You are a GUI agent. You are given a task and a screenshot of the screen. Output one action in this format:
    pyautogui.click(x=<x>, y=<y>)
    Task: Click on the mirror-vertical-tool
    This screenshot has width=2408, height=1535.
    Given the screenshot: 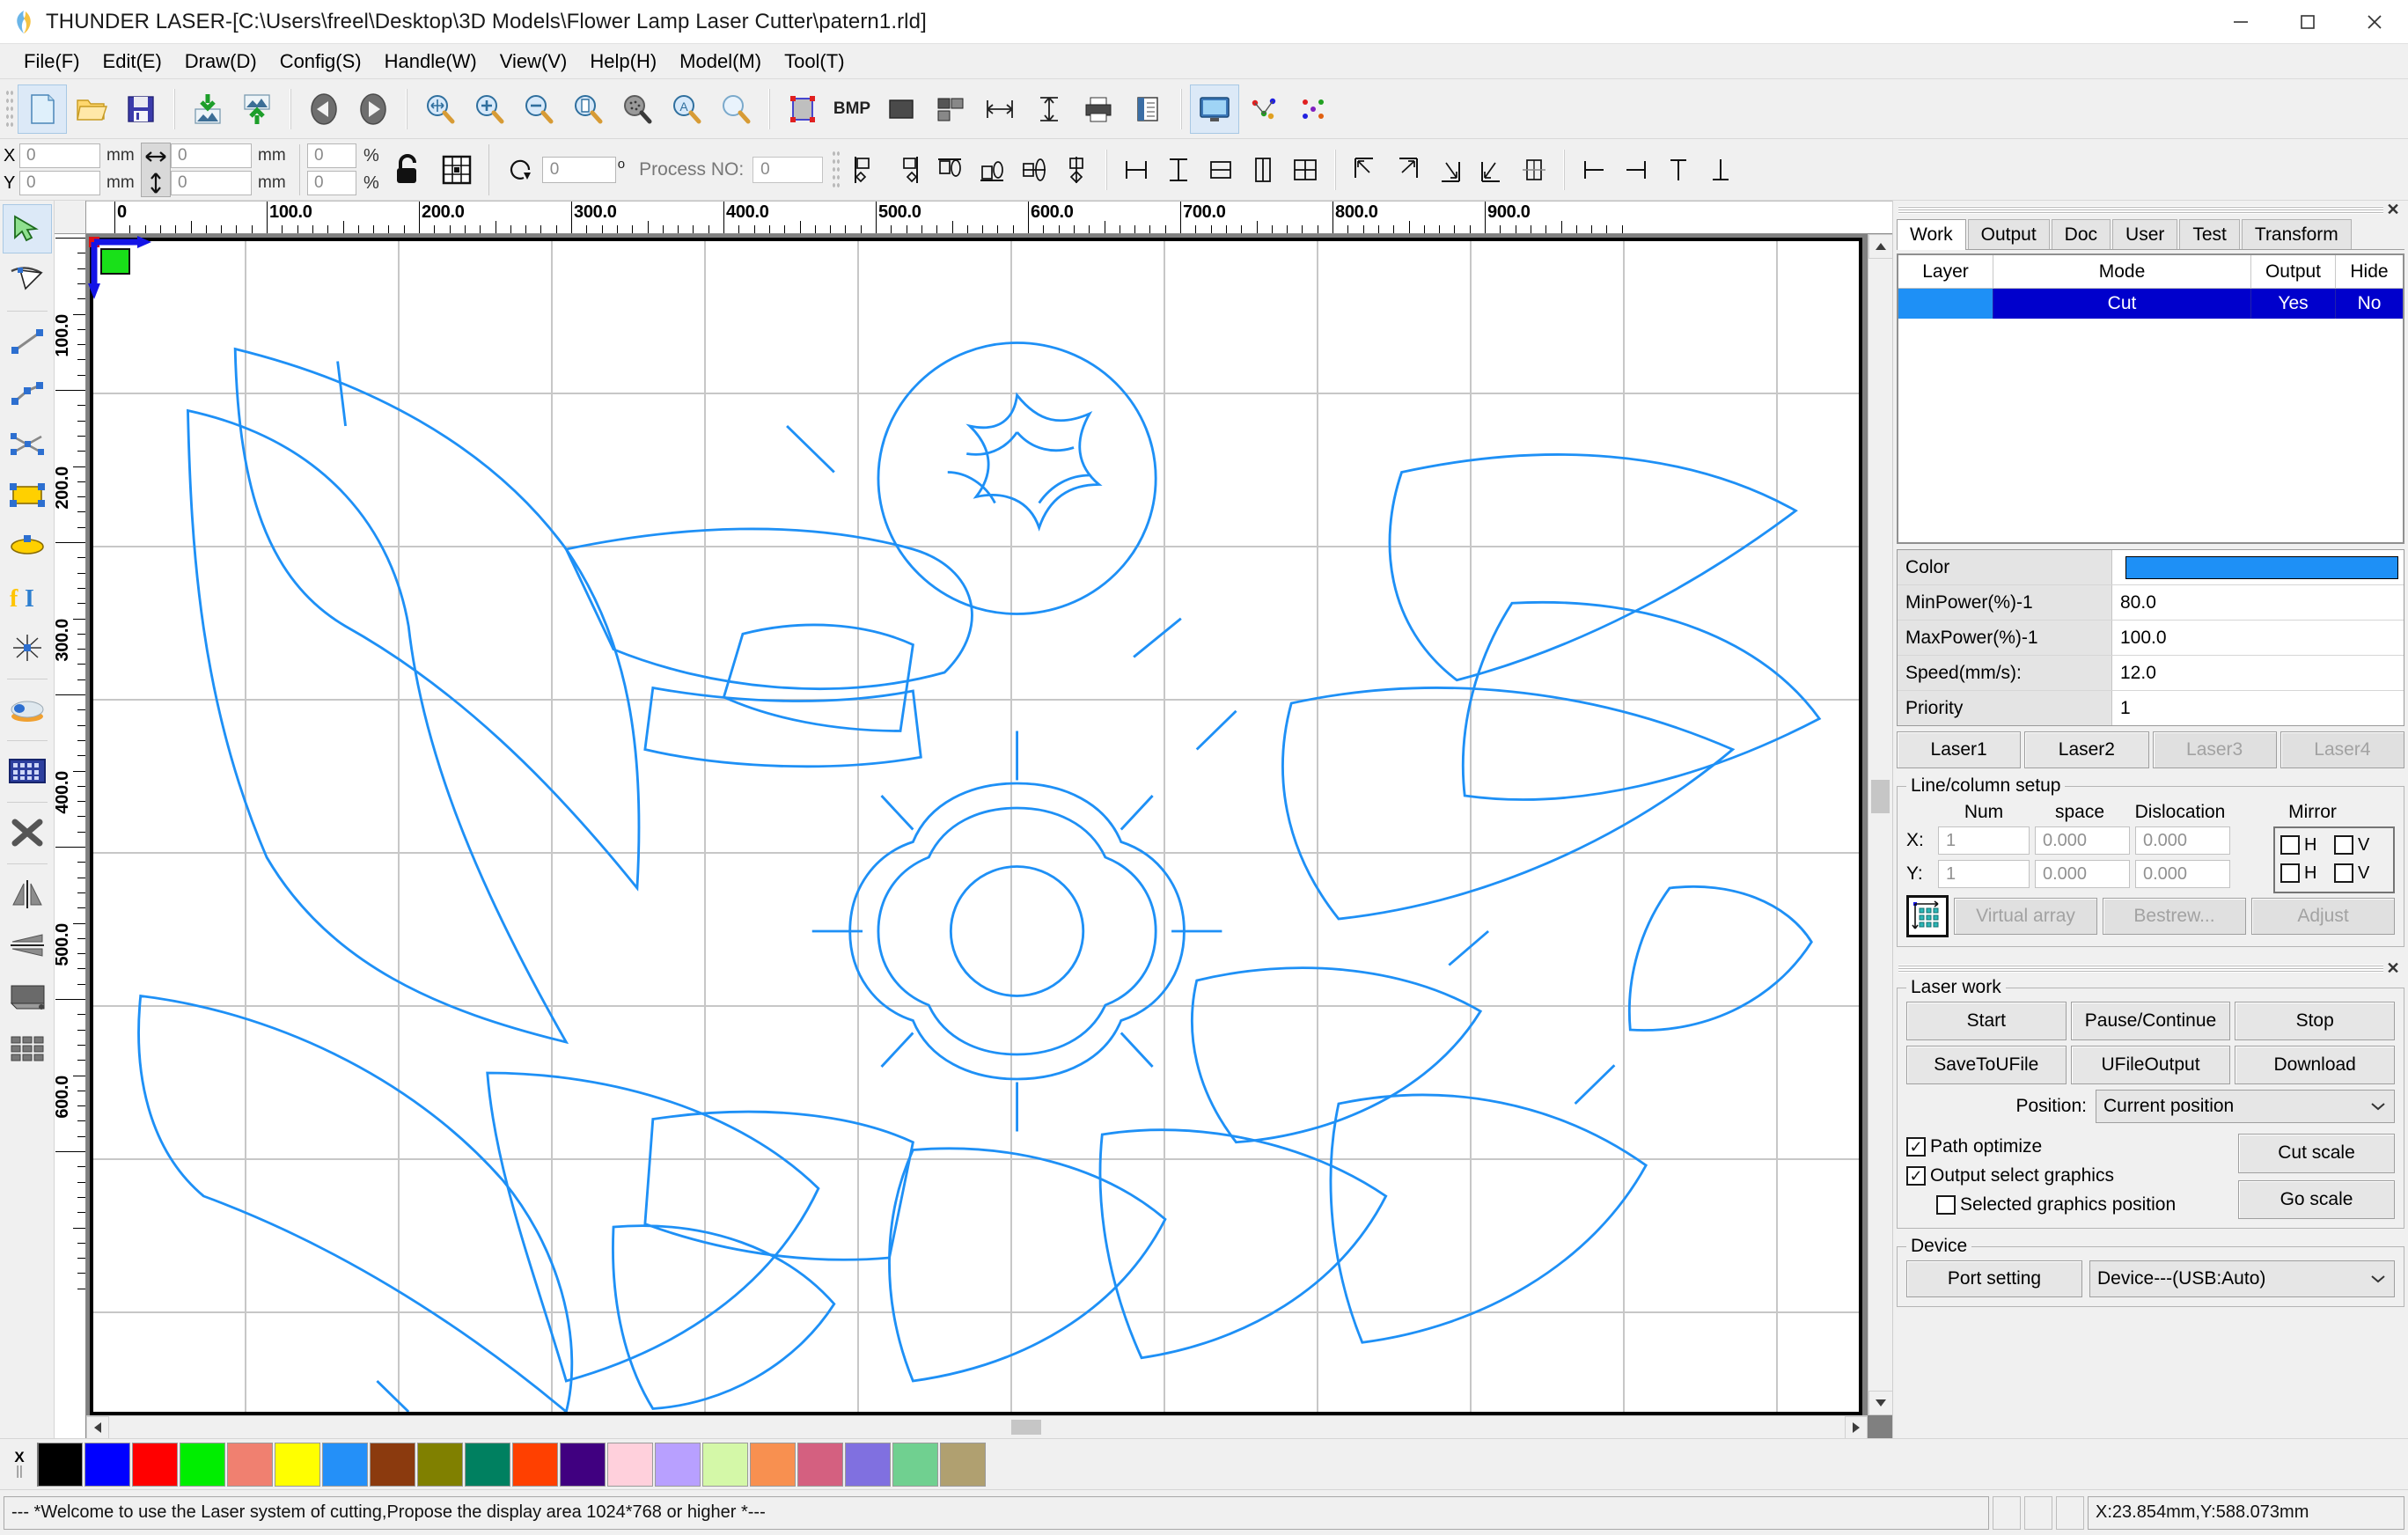 What is the action you would take?
    pyautogui.click(x=27, y=945)
    